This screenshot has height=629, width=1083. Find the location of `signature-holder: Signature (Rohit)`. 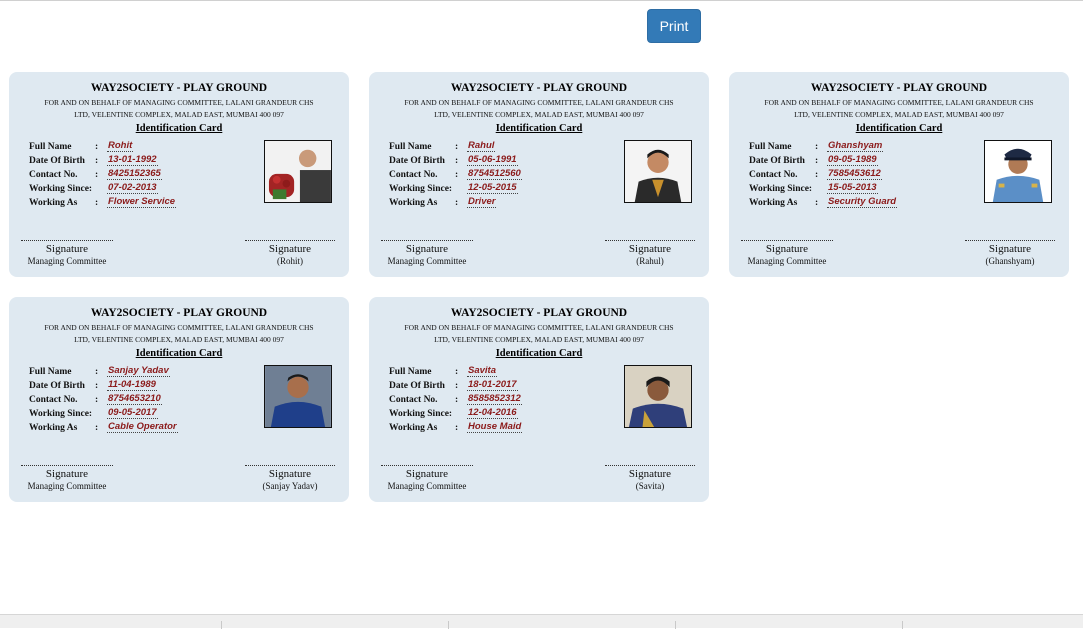

signature-holder: Signature (Rohit) is located at coordinates (290, 253).